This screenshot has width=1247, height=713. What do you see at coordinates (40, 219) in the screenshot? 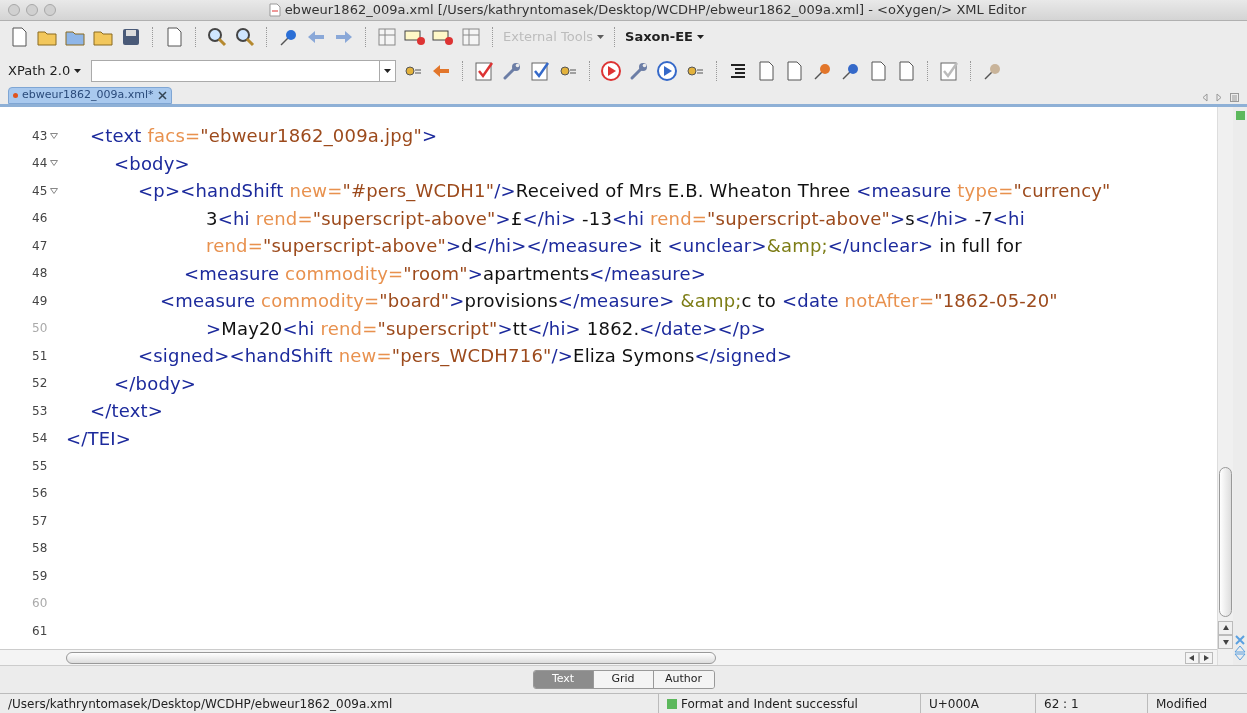
I see `line-number: 46` at bounding box center [40, 219].